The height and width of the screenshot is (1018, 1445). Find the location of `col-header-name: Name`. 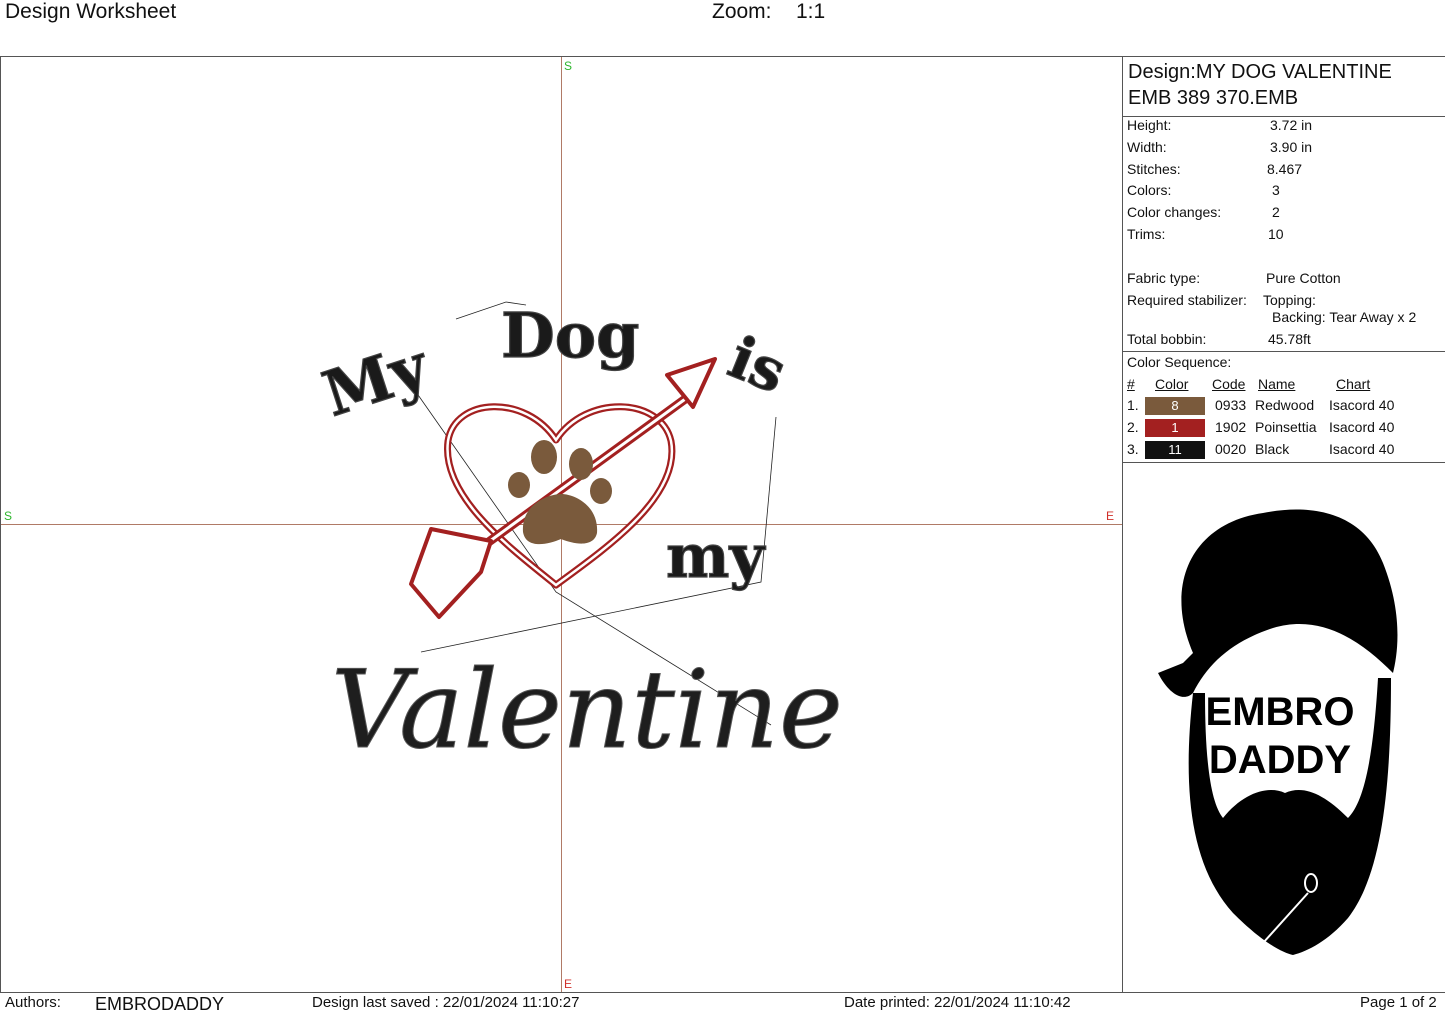

col-header-name: Name is located at coordinates (1277, 384).